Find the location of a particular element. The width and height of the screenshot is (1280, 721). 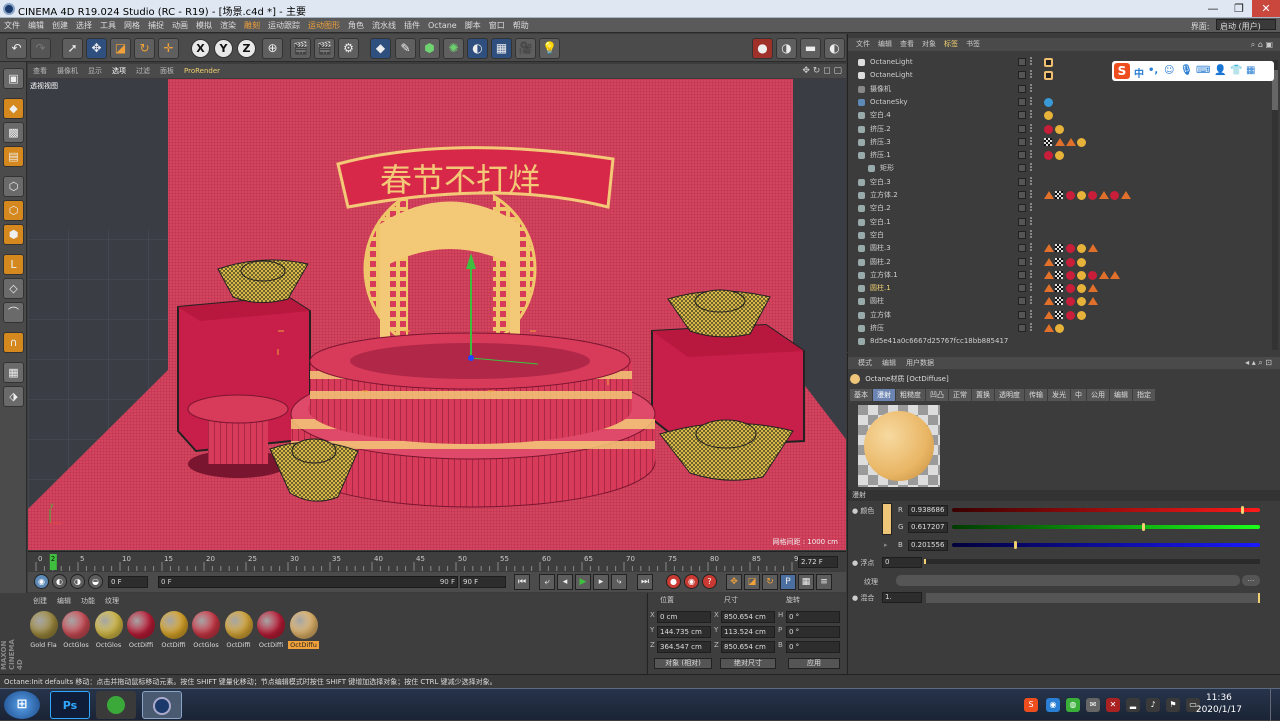

cinema4d-taskbar-icon is located at coordinates (162, 705).